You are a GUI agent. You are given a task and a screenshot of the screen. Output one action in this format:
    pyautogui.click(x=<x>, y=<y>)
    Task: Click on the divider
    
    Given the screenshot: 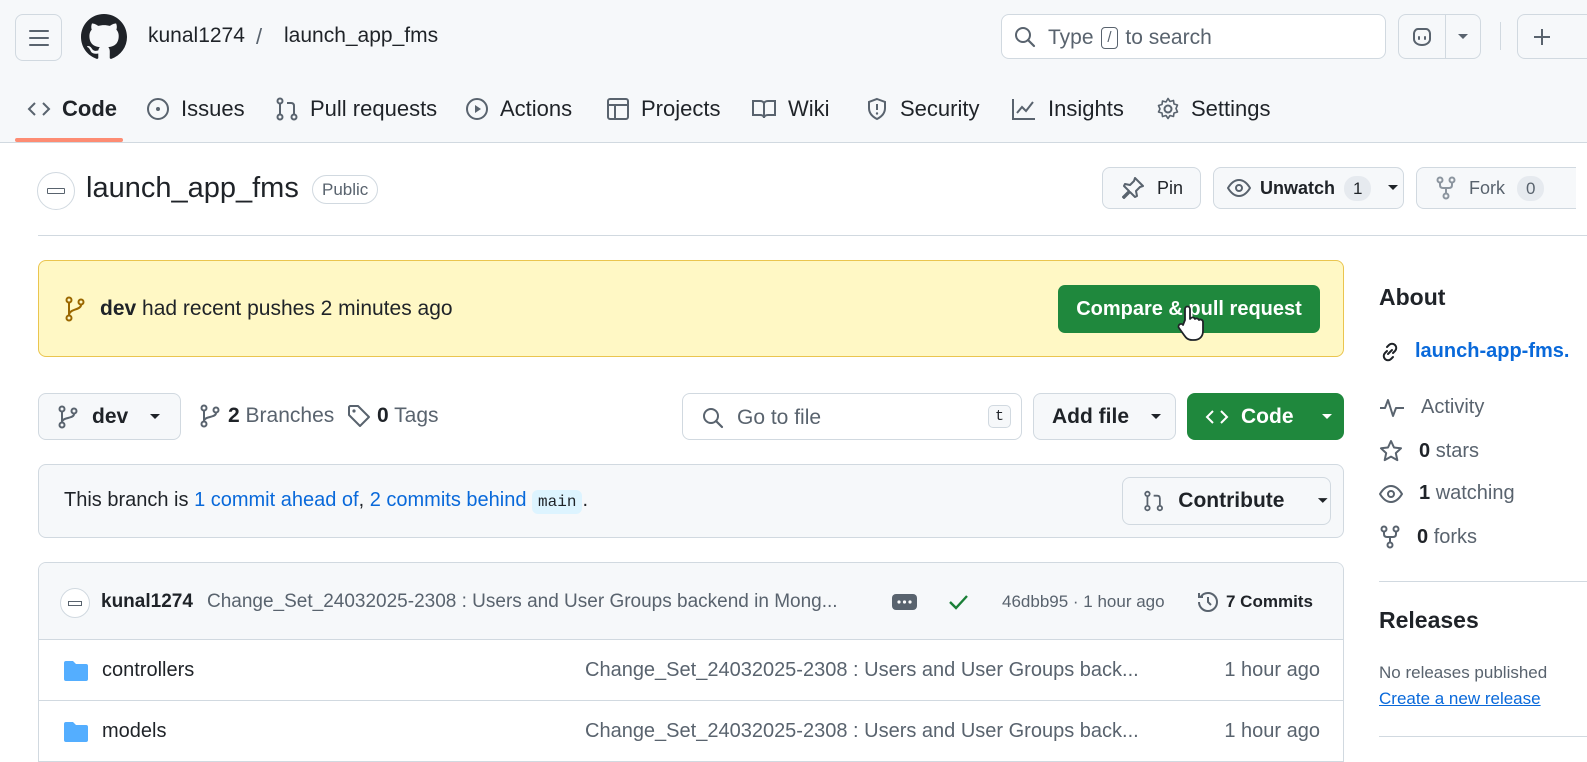 What is the action you would take?
    pyautogui.click(x=812, y=235)
    